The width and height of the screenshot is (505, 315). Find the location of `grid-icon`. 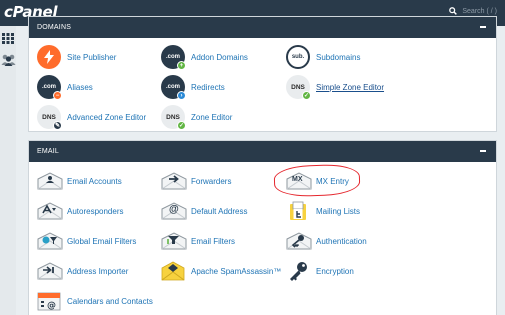

grid-icon is located at coordinates (8, 38).